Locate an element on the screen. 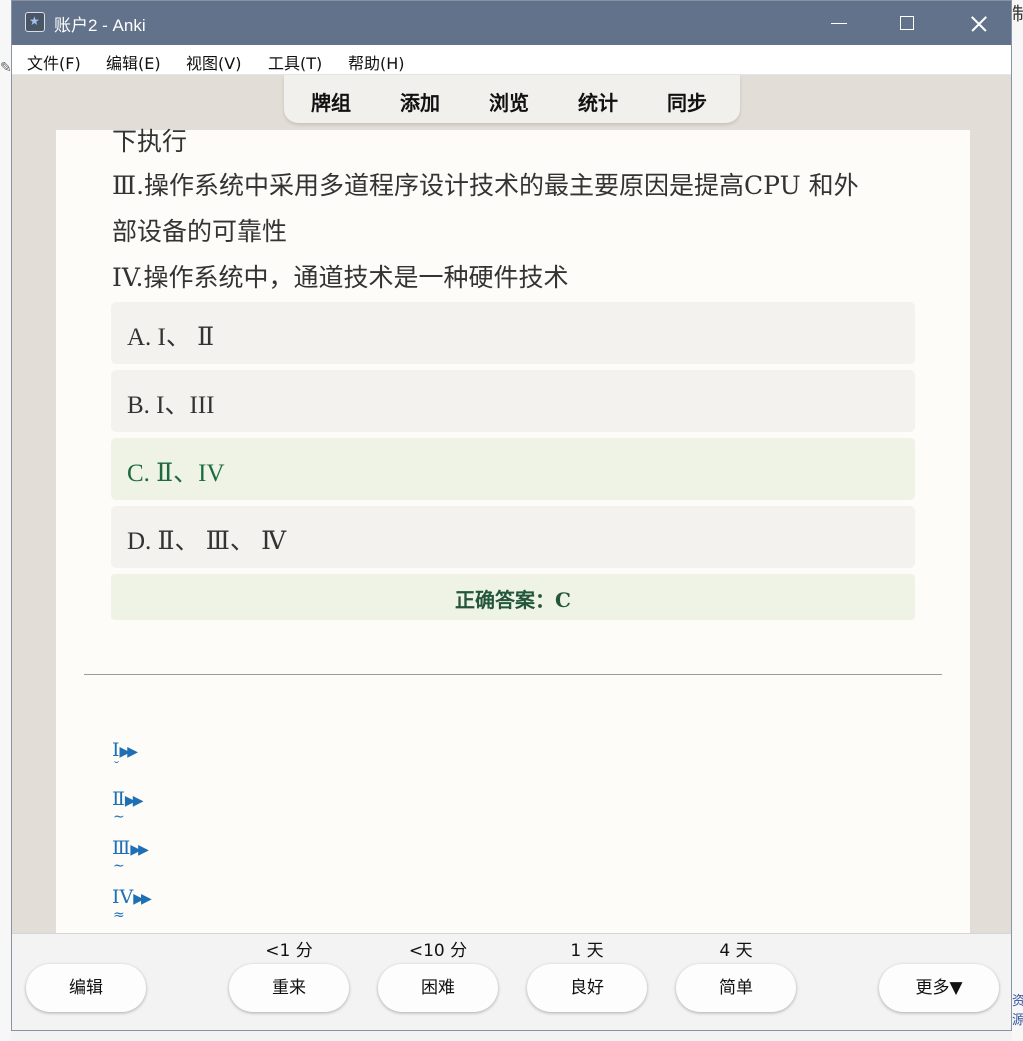 The height and width of the screenshot is (1041, 1023). edit-button: 编辑 is located at coordinates (86, 988).